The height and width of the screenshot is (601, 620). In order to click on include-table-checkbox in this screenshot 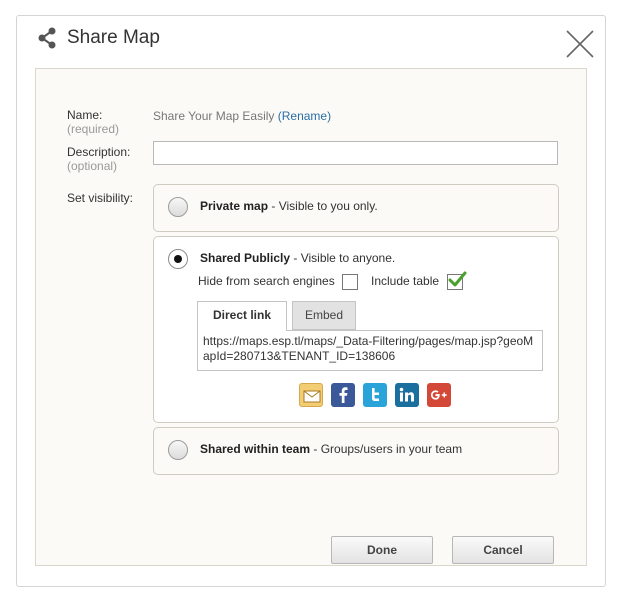, I will do `click(457, 280)`.